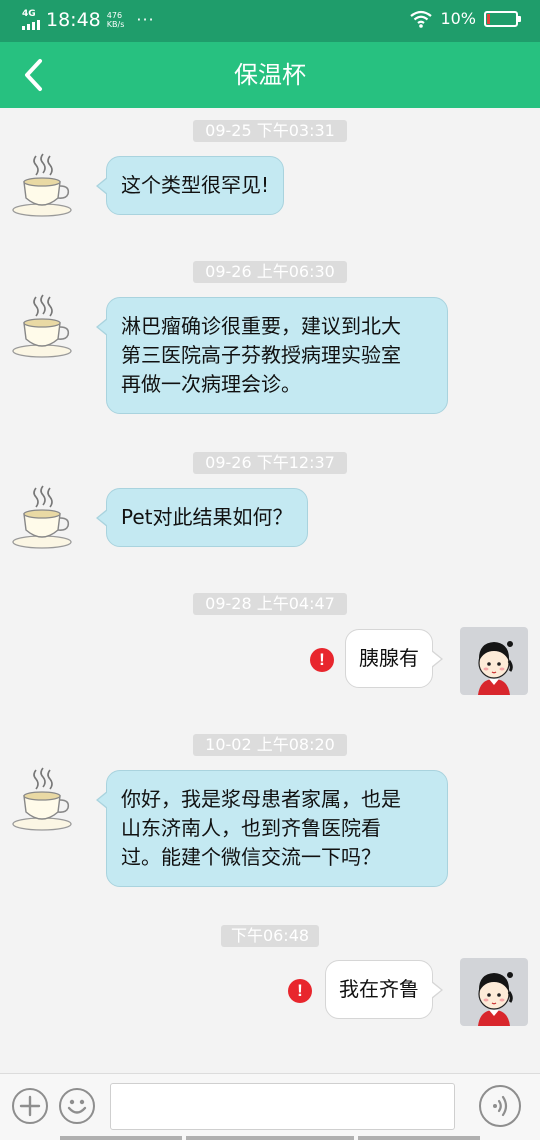 The width and height of the screenshot is (540, 1140). I want to click on message-text-line: 第三医院高子芬教授病理实验室, so click(261, 355).